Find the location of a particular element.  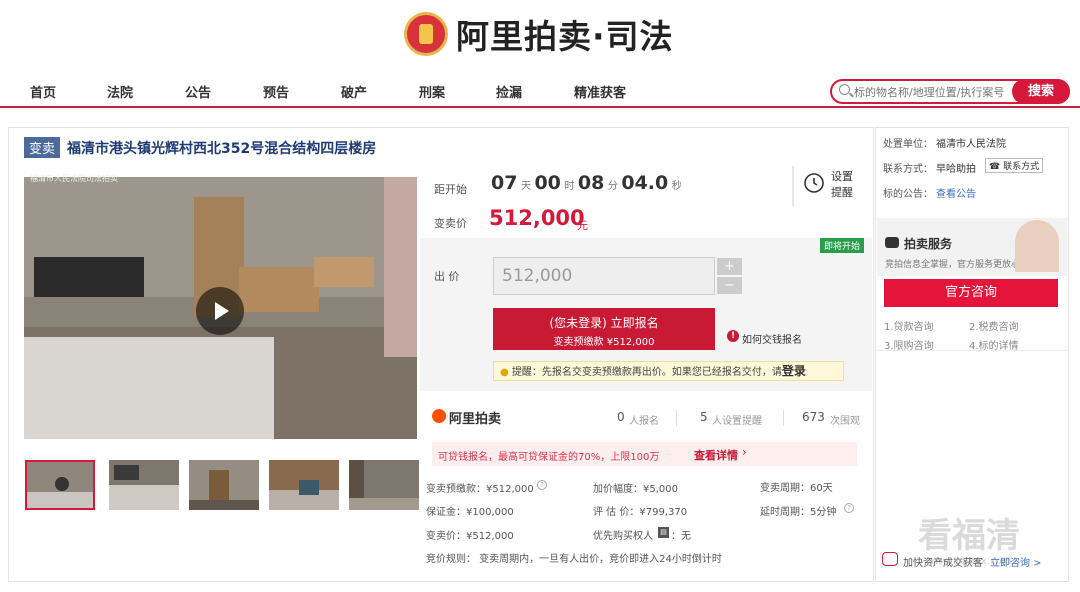

set-reminder-button is located at coordinates (814, 183).